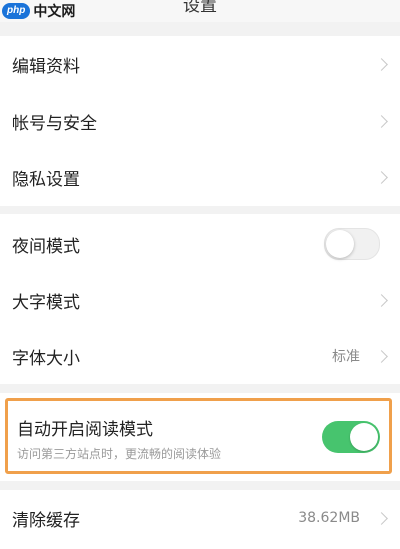  Describe the element at coordinates (198, 436) in the screenshot. I see `settings-item-auto-reading-mode: 自动开启阅读模式 访问第三方站点时，更流畅的阅读体验` at that location.